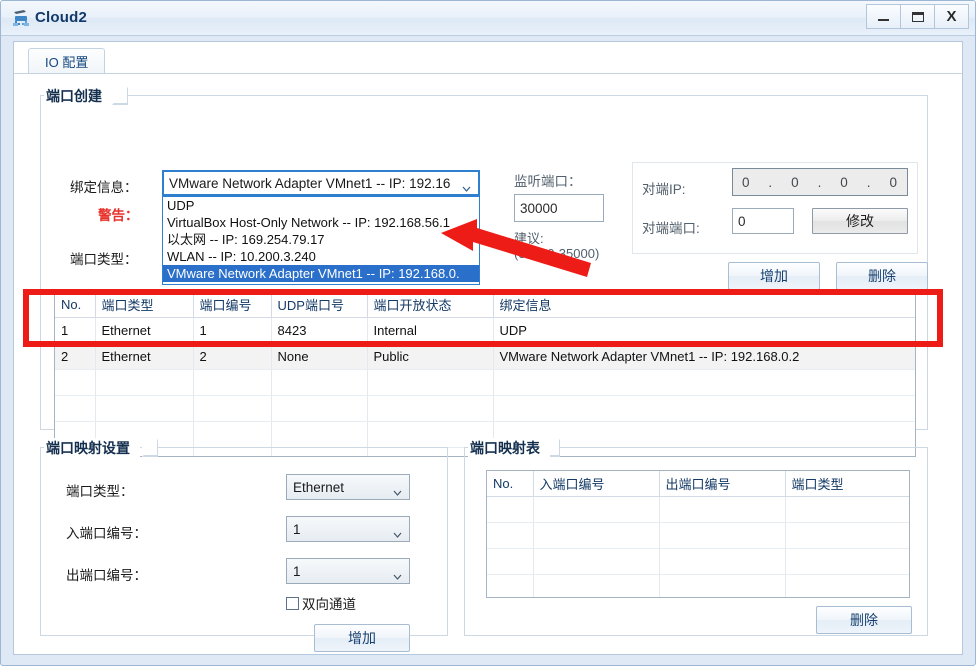 This screenshot has width=976, height=666. Describe the element at coordinates (104, 259) in the screenshot. I see `label-port-type: 端口类型：` at that location.